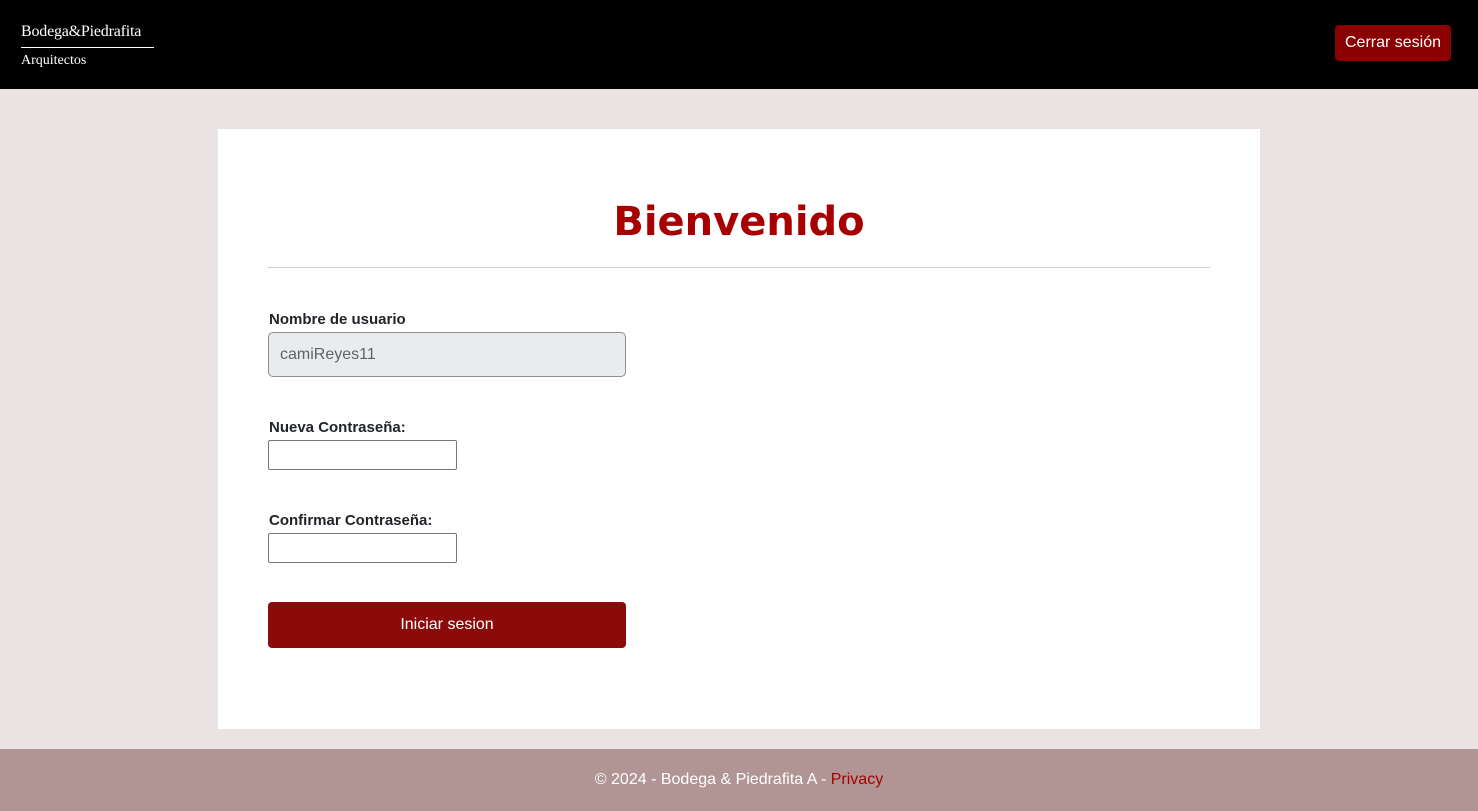 The width and height of the screenshot is (1478, 811). What do you see at coordinates (712, 779) in the screenshot?
I see `copyright-text: © 2024 - Bodega & Piedrafita A -` at bounding box center [712, 779].